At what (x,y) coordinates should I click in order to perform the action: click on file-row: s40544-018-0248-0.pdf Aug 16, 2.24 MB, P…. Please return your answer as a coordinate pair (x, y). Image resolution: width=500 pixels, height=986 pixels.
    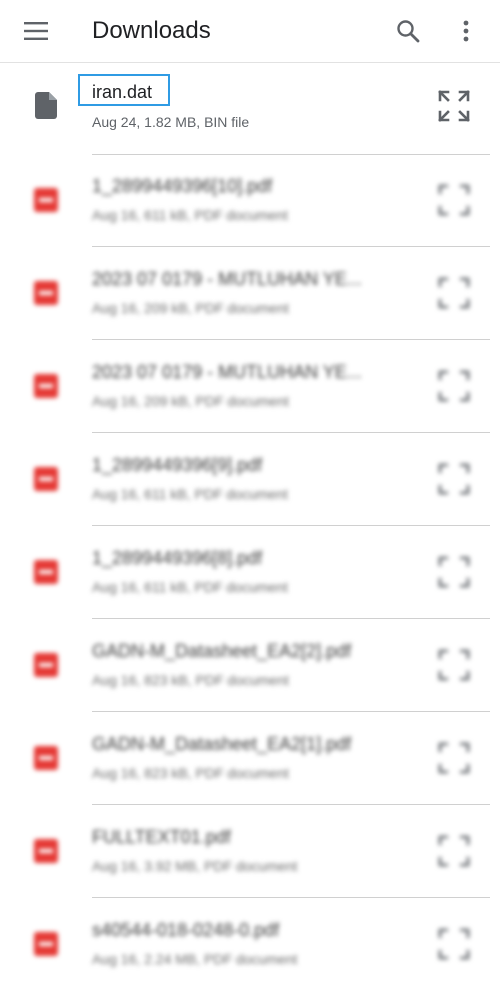
    Looking at the image, I should click on (250, 942).